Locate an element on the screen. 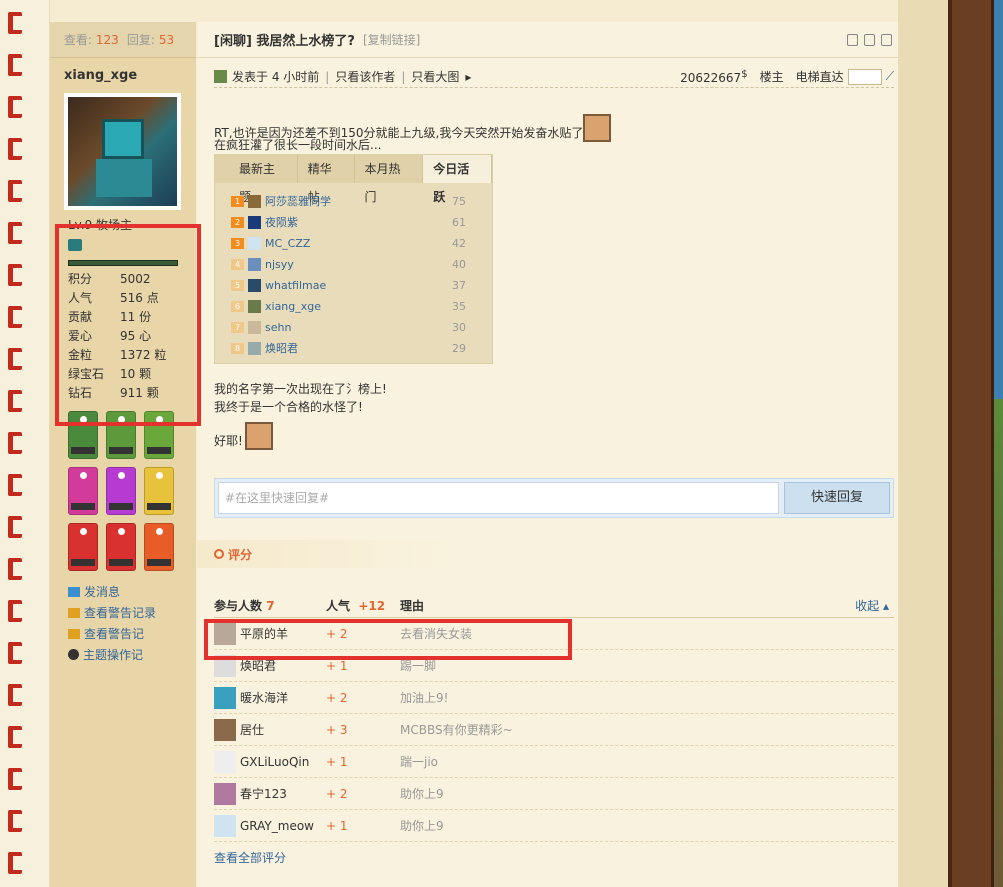 The image size is (1003, 887). quick-reply-input: #在这里快速回复# is located at coordinates (498, 498).